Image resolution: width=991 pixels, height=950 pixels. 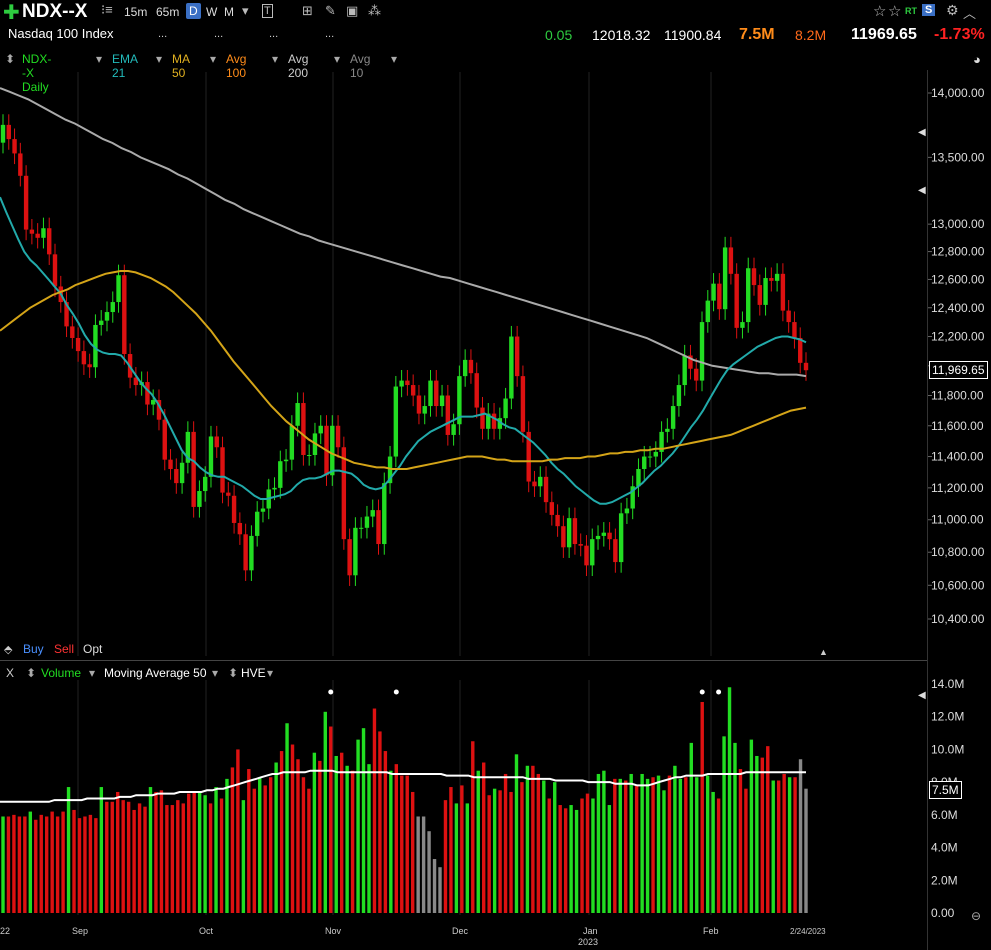 What do you see at coordinates (957, 426) in the screenshot?
I see `price-tick-label: 11,600.00` at bounding box center [957, 426].